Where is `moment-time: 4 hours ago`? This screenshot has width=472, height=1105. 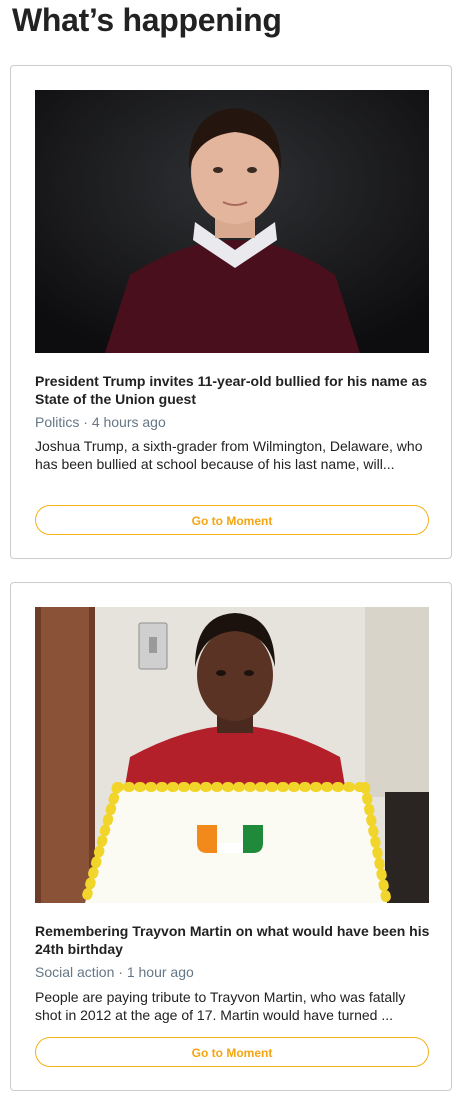
moment-time: 4 hours ago is located at coordinates (128, 422).